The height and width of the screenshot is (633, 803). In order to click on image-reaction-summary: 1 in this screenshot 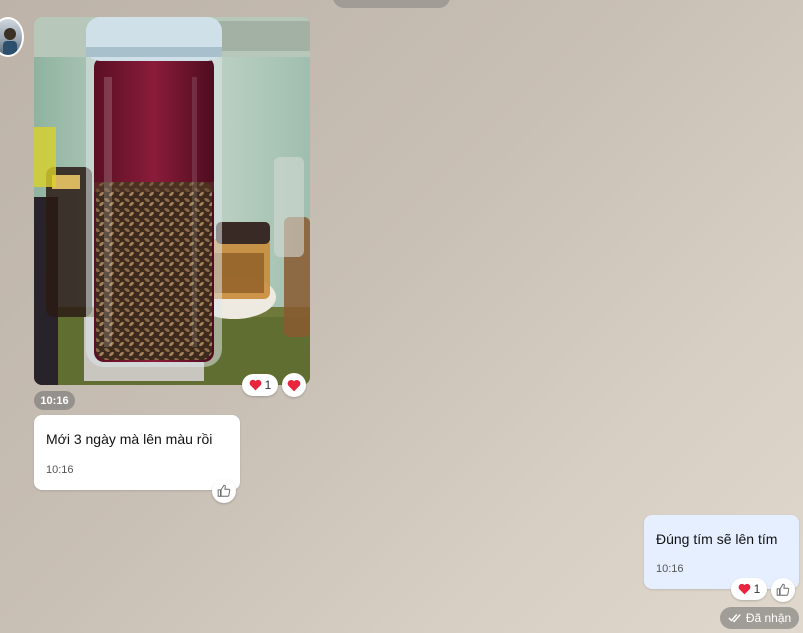, I will do `click(260, 385)`.